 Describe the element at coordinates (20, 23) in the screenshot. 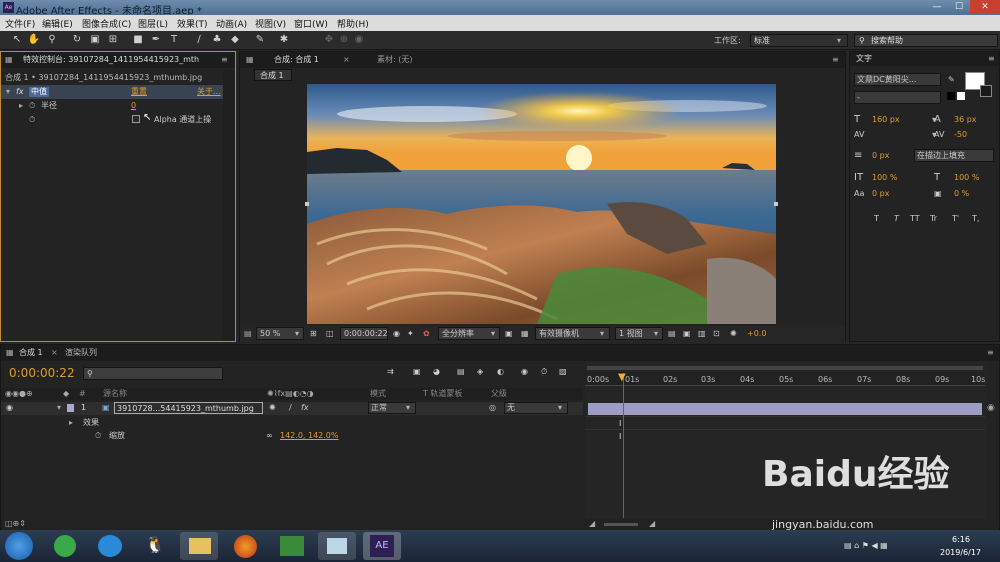

I see `menu-file: 文件(F)` at that location.